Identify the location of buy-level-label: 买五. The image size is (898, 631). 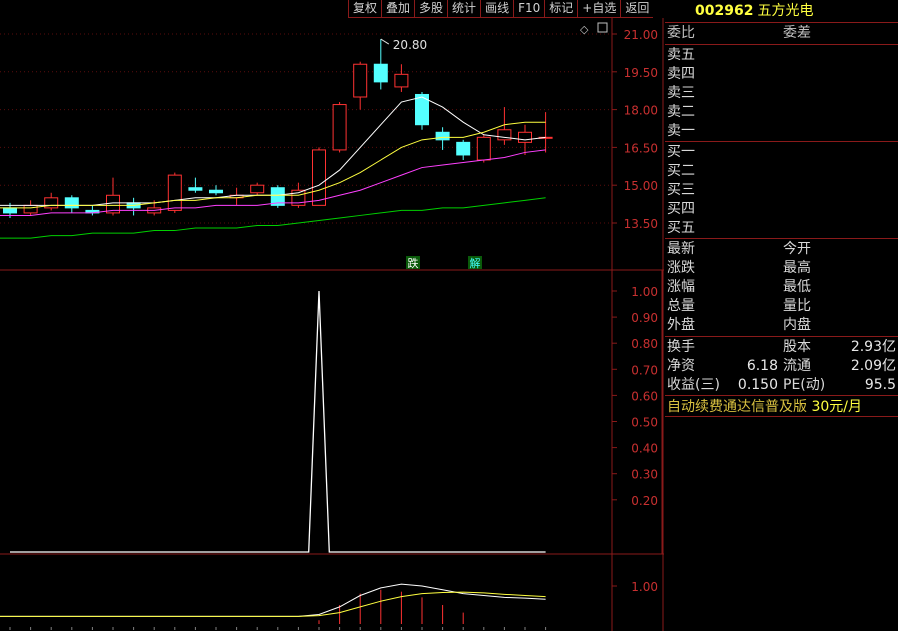
(681, 228).